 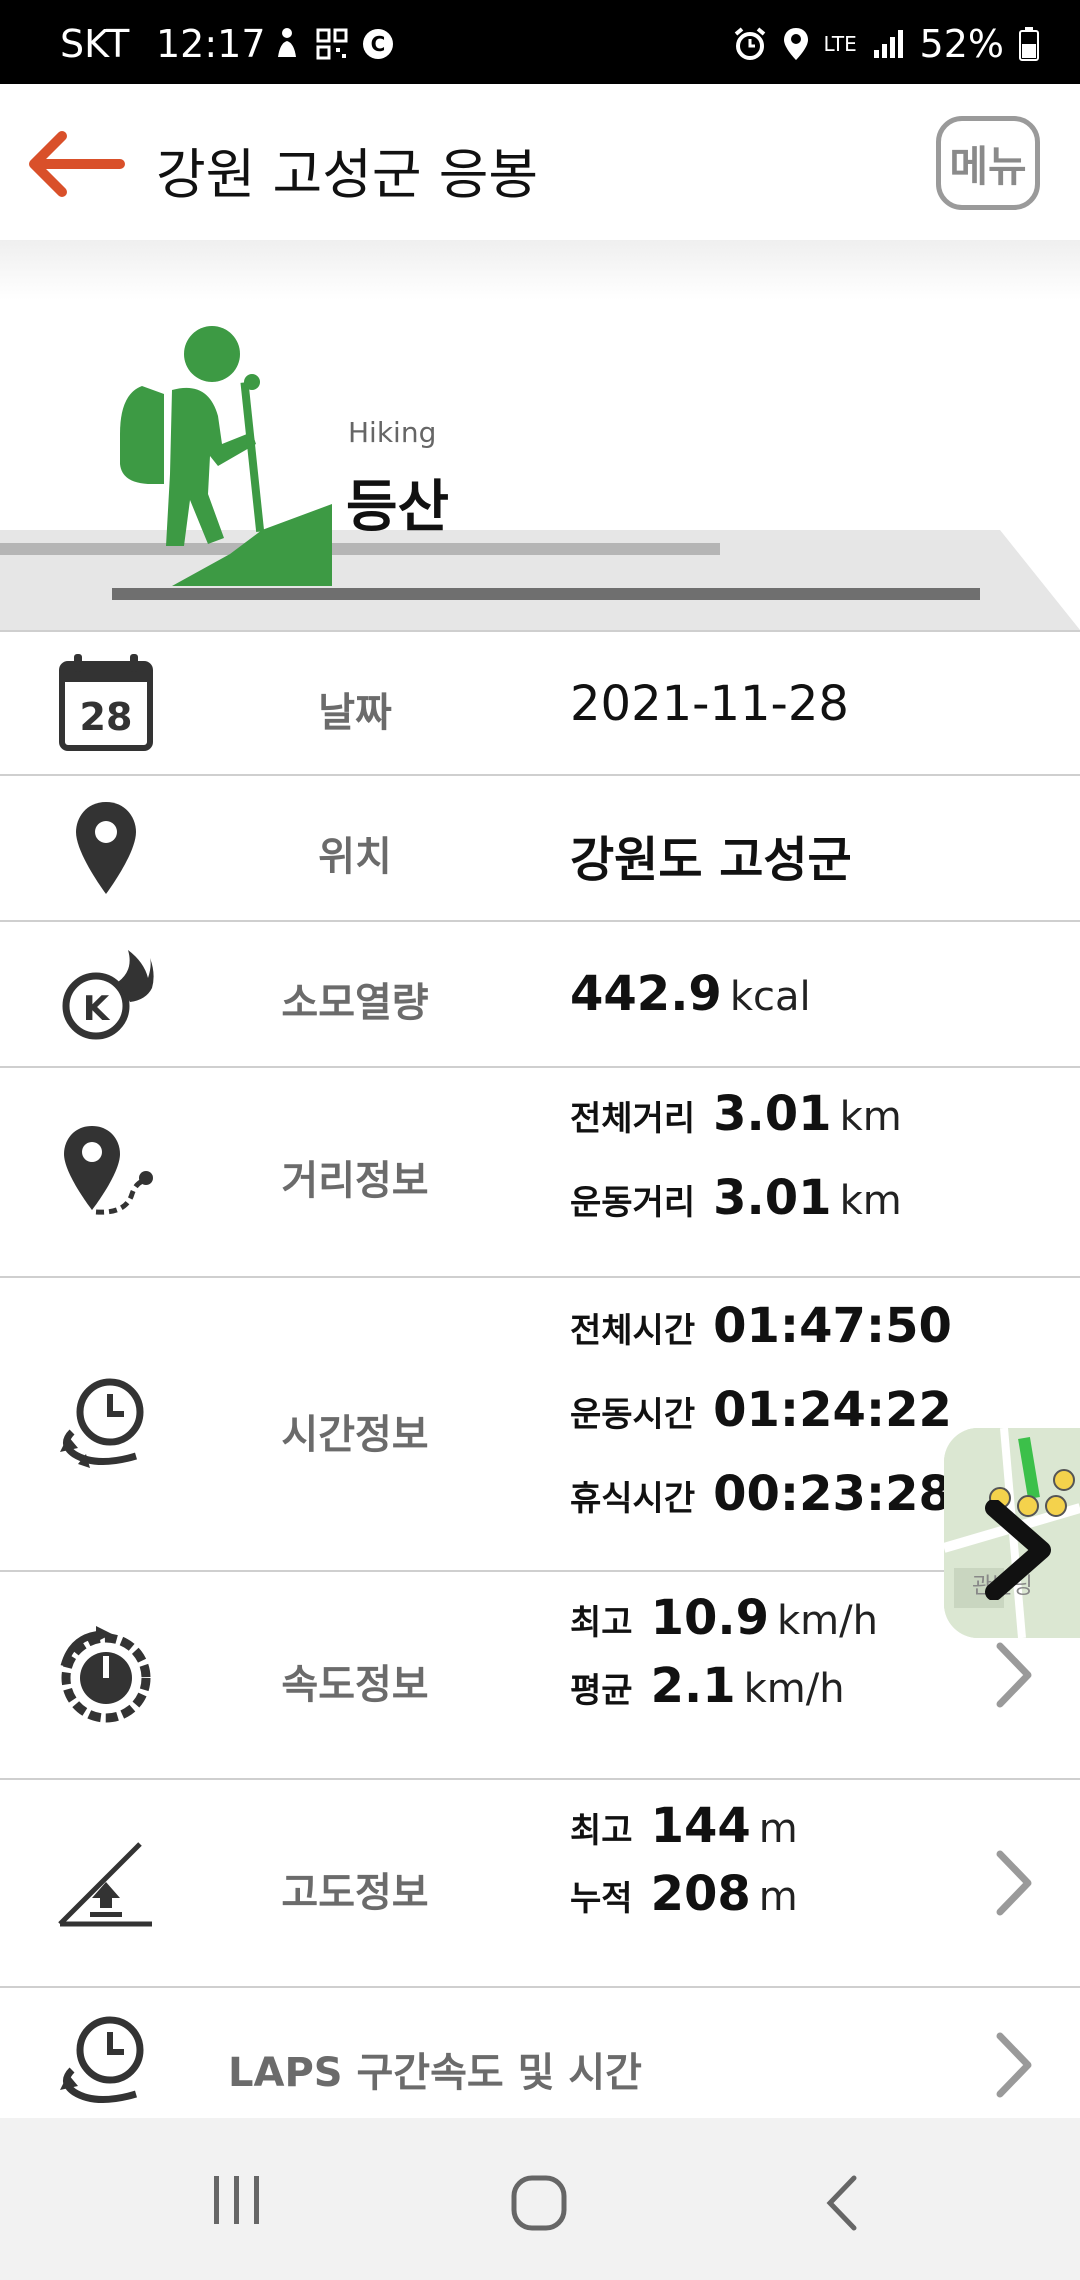 I want to click on calendar-icon: 28, so click(x=106, y=702).